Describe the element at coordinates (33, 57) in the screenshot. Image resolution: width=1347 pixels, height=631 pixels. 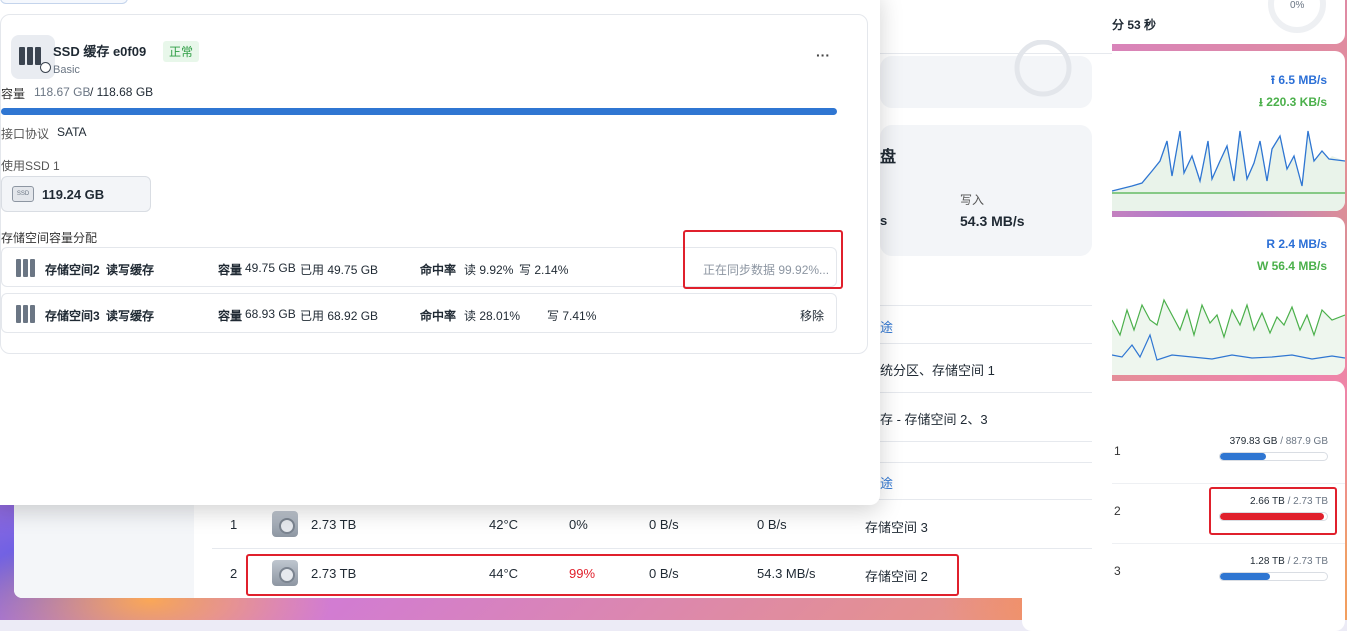
I see `ssd-cache-icon` at that location.